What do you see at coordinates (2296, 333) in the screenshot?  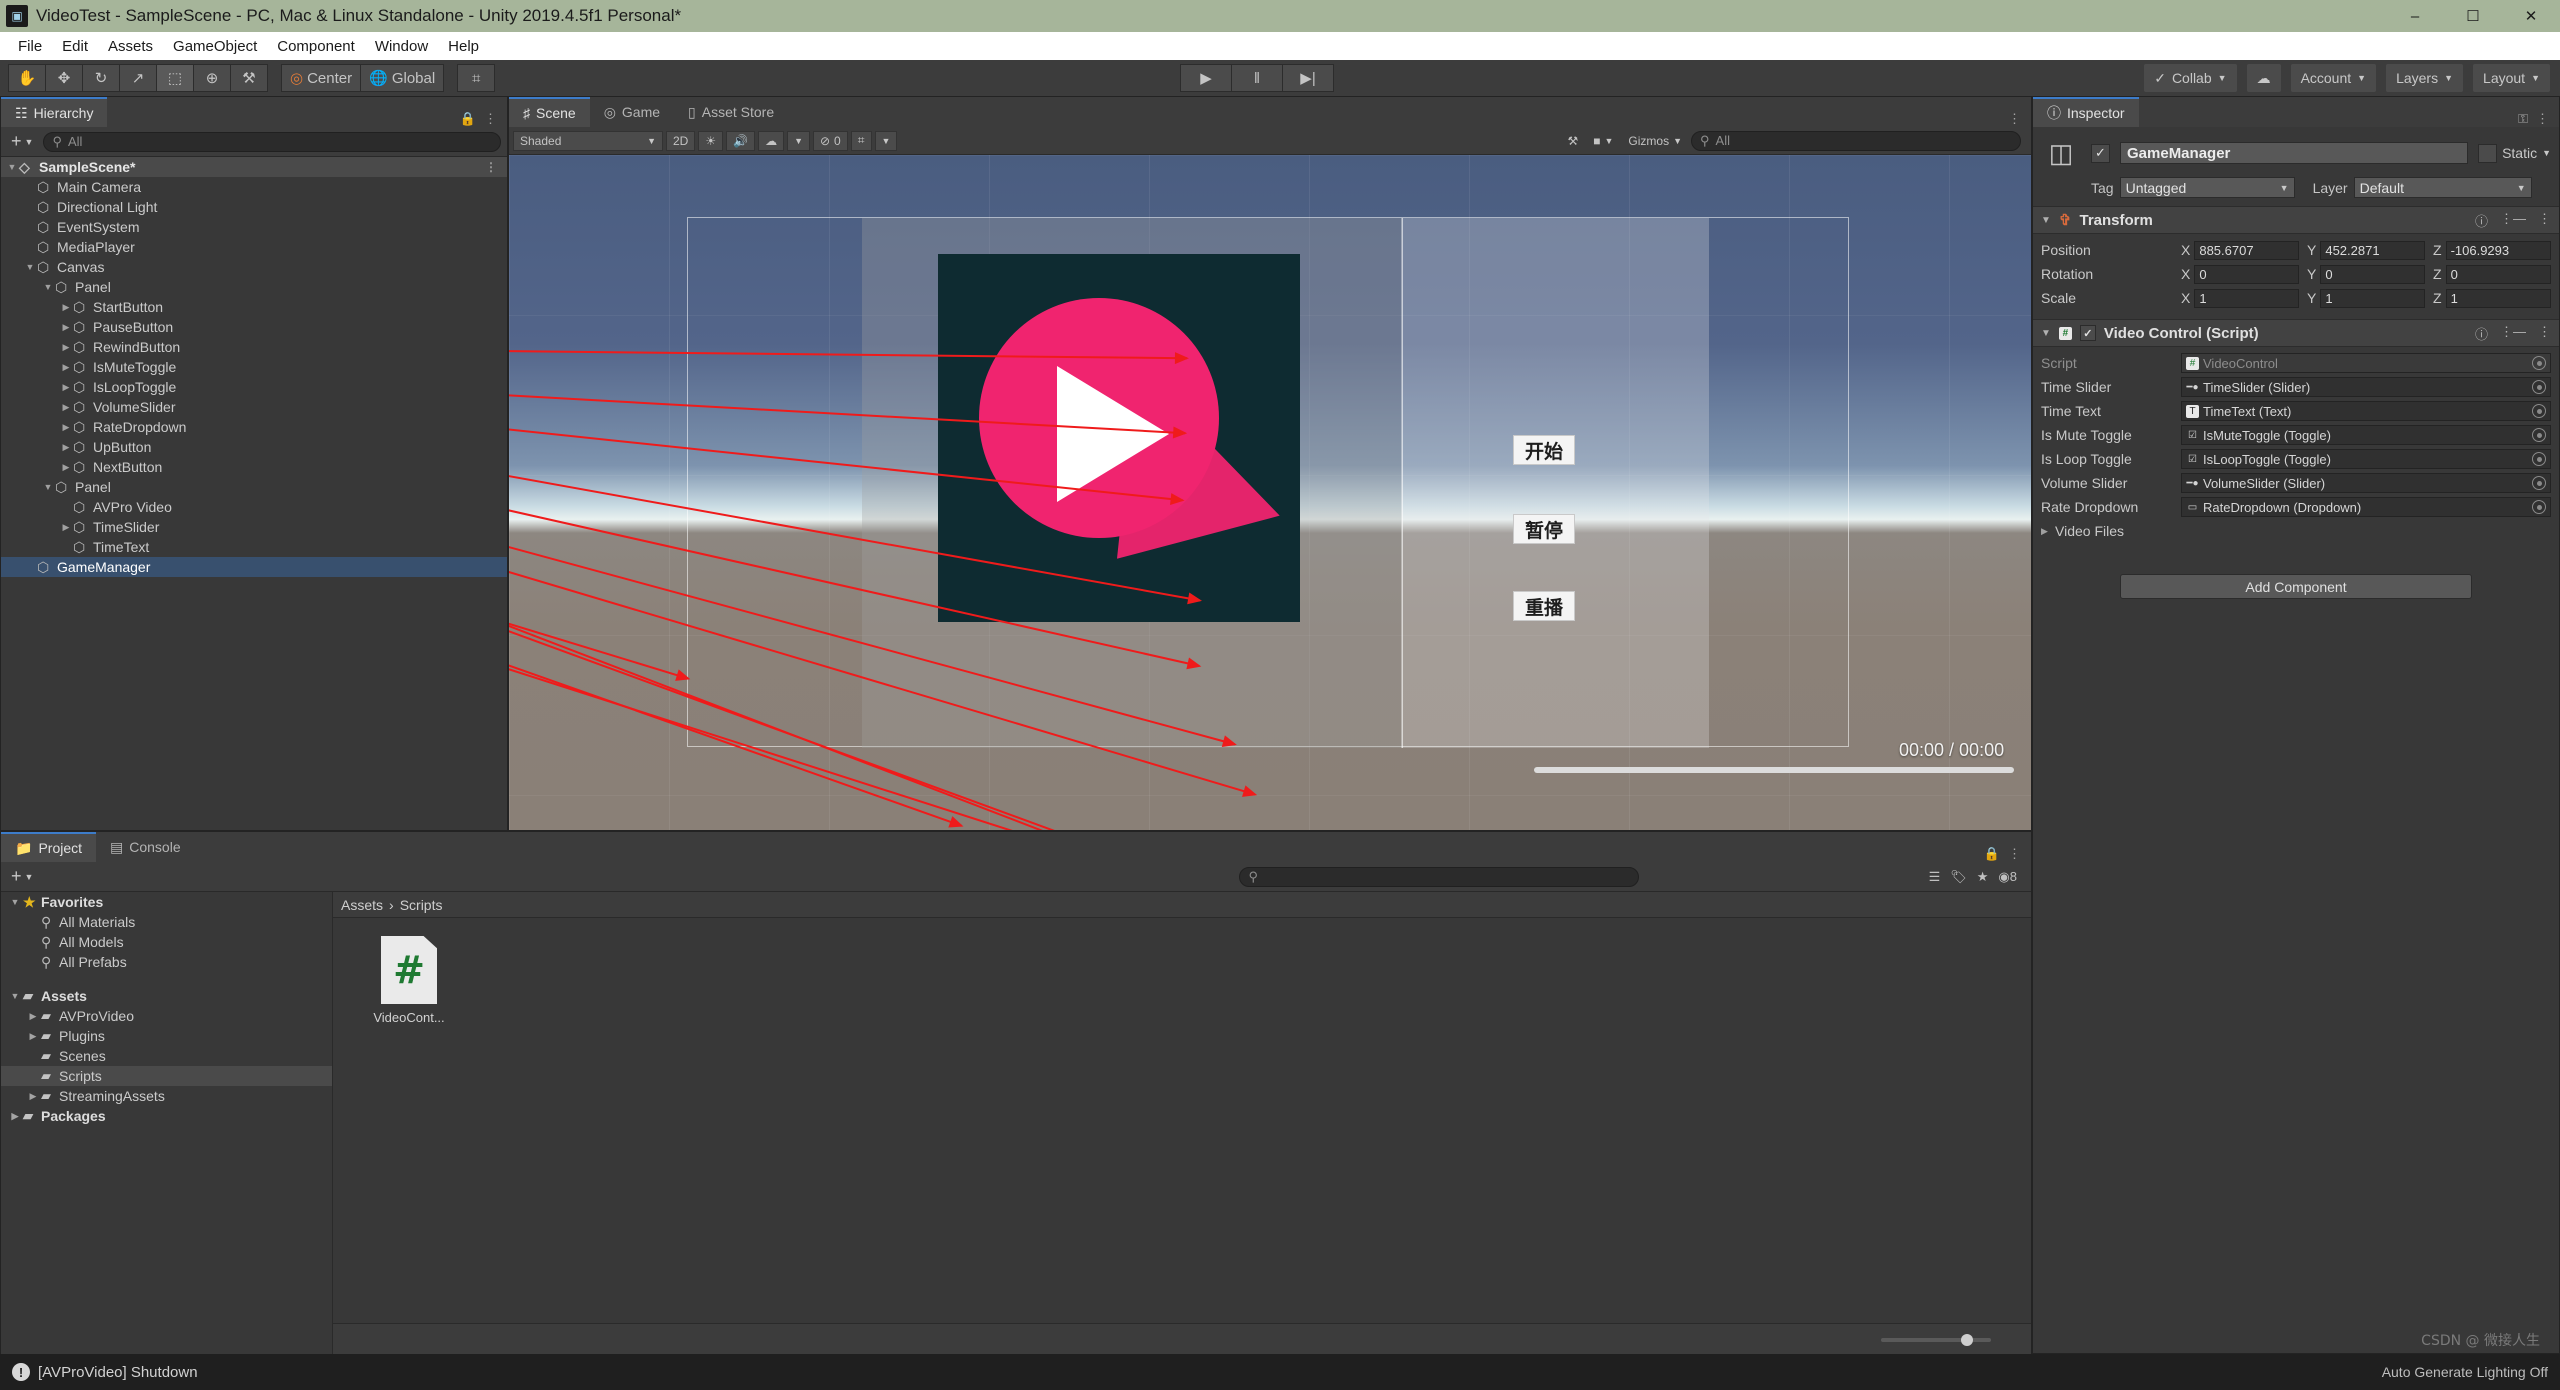 I see `videocontrol-component-header: ▼ # ✓ Video Control (Script) ⓘ ⋮— ⋮` at bounding box center [2296, 333].